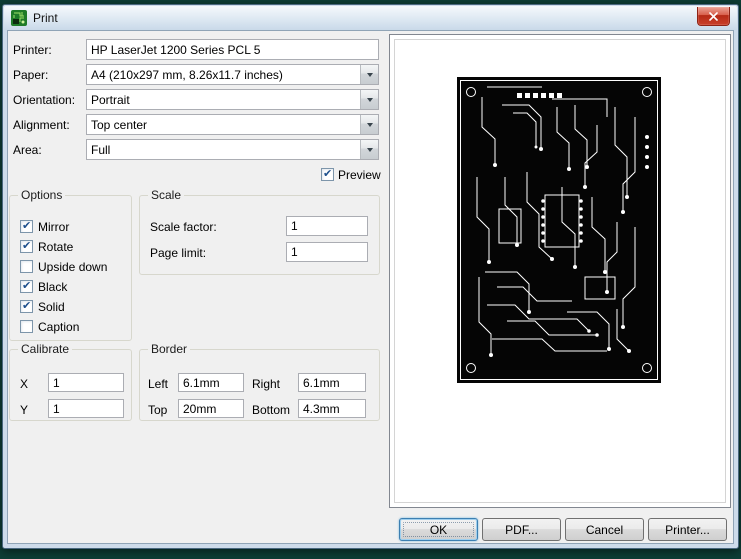 The height and width of the screenshot is (559, 741). What do you see at coordinates (232, 99) in the screenshot?
I see `orientation-select: Portrait` at bounding box center [232, 99].